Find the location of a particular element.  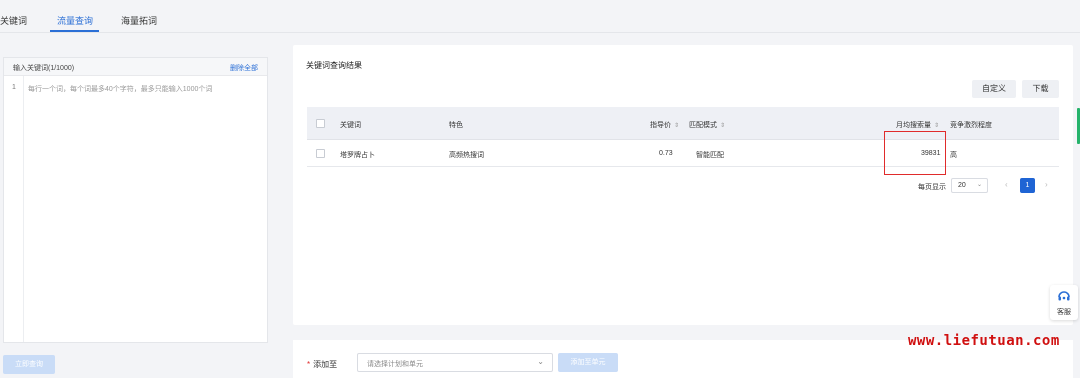

top-tab-bar: 关键词 流量查询 海量拓词 is located at coordinates (540, 16).